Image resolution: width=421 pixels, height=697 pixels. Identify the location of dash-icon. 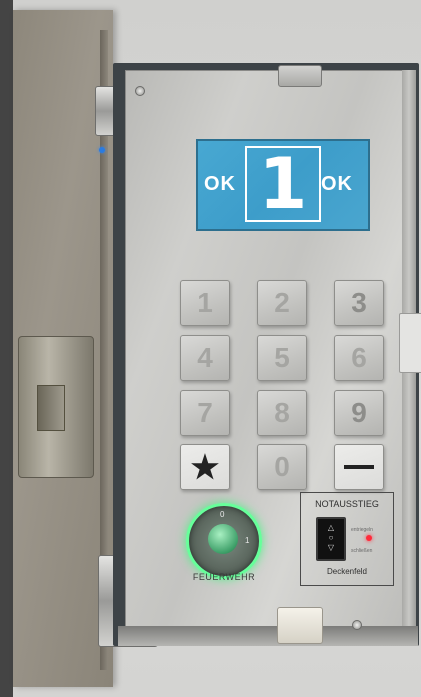
(359, 467).